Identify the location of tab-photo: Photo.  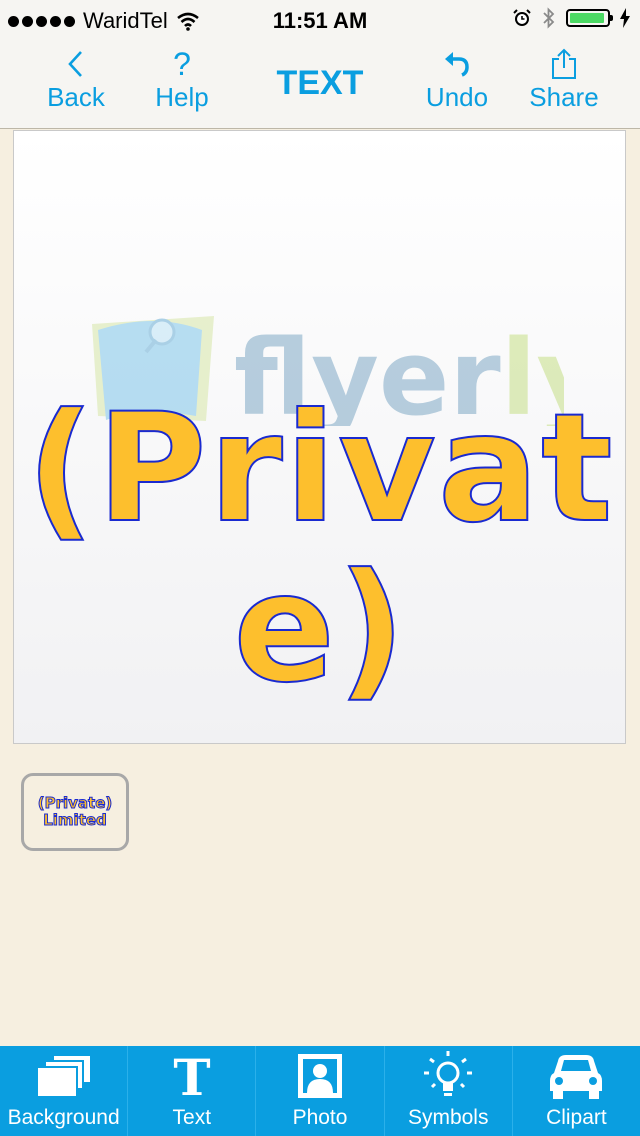
(320, 1091).